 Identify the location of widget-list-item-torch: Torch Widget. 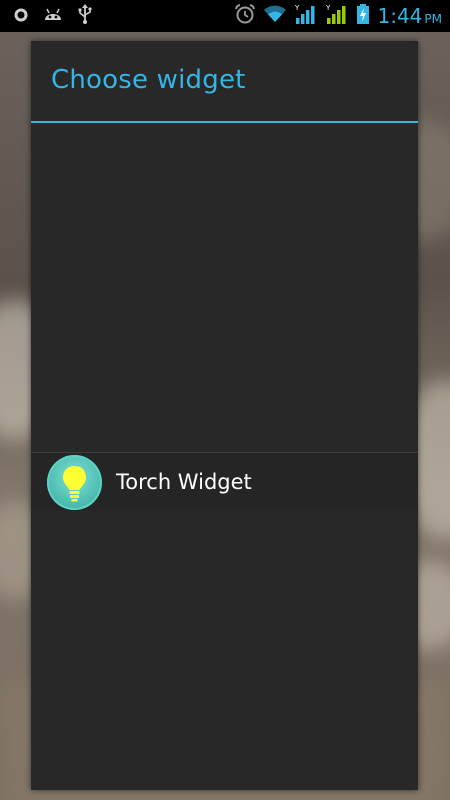
(224, 482).